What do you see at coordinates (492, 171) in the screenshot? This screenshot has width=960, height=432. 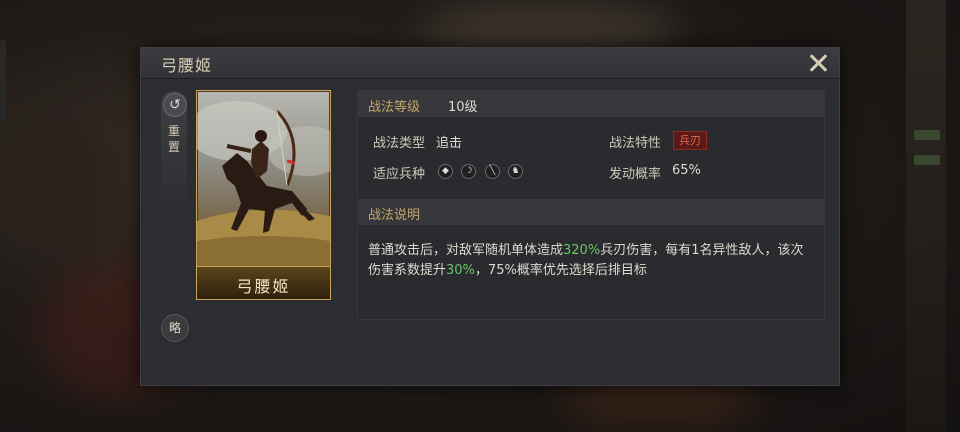 I see `spear-icon: ╲` at bounding box center [492, 171].